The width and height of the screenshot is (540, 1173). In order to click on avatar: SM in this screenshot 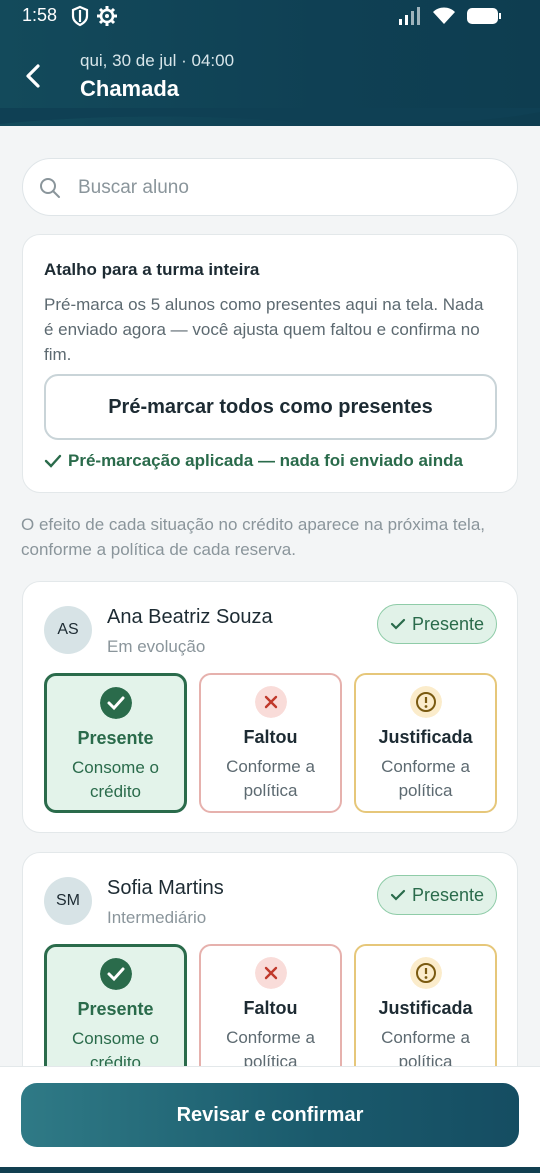, I will do `click(68, 901)`.